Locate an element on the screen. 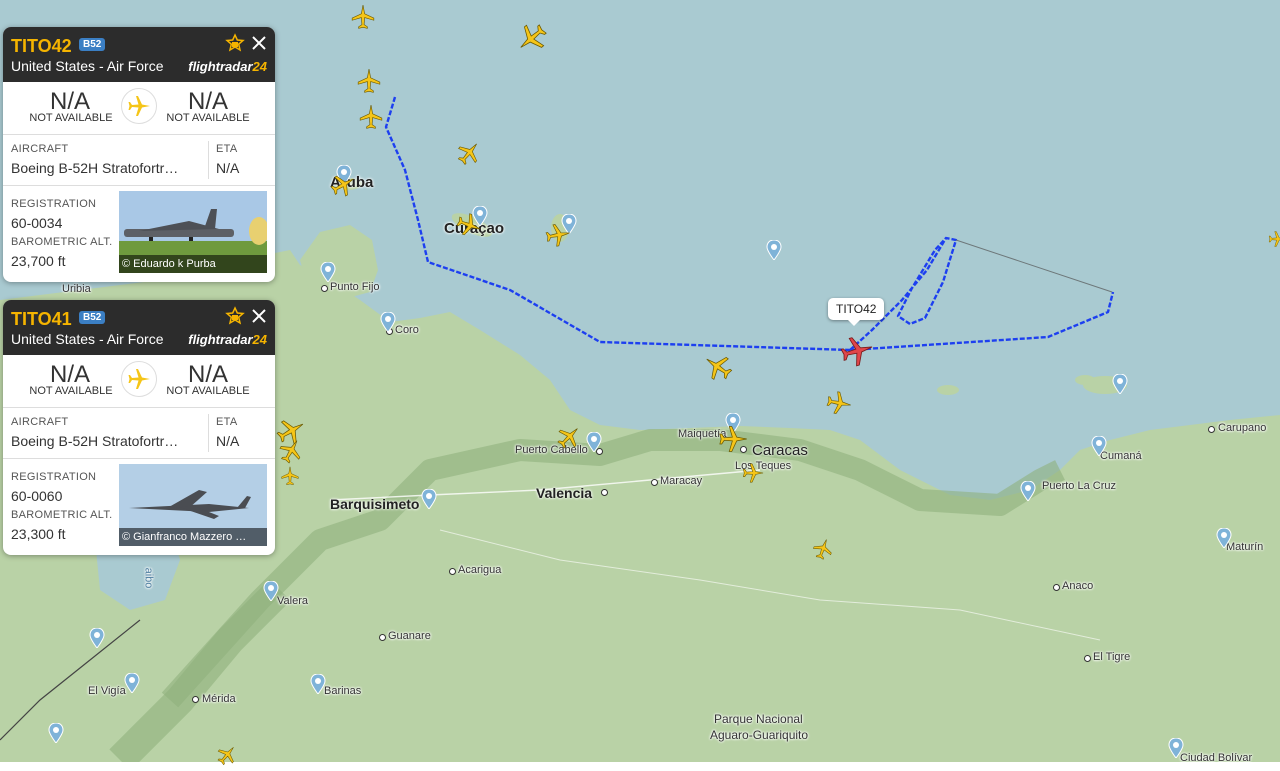 The height and width of the screenshot is (771, 1280). place-carupano: Carupano is located at coordinates (1242, 428).